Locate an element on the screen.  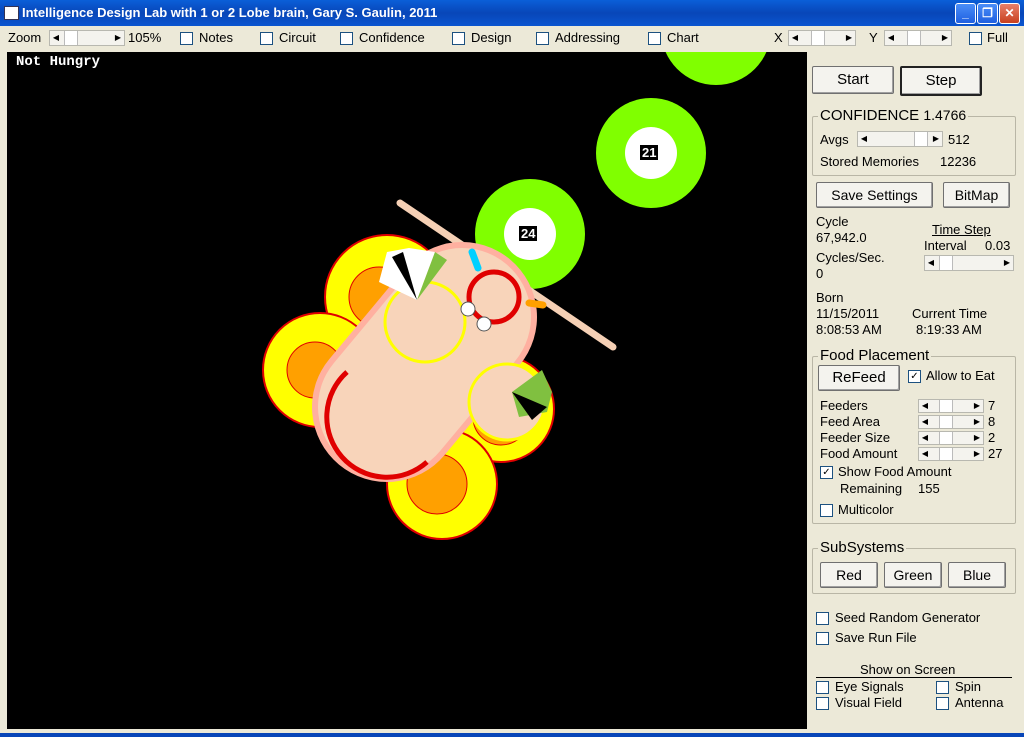
circuit-checkbox is located at coordinates (266, 38).